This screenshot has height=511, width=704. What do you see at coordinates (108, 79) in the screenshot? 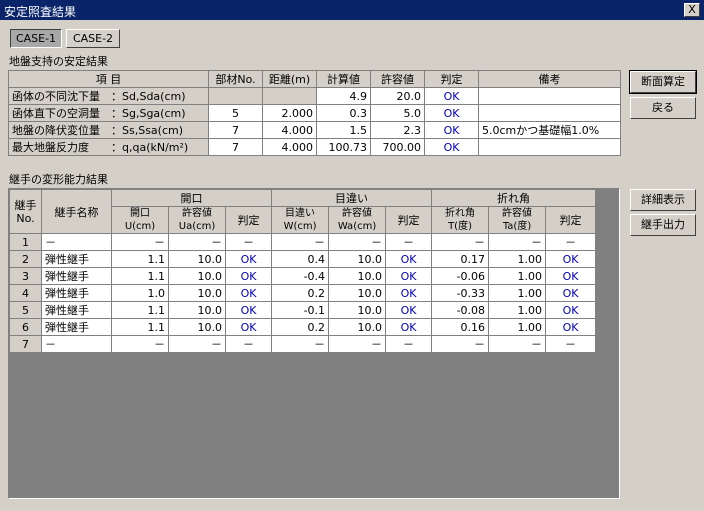
I see `header-item: 項 目` at bounding box center [108, 79].